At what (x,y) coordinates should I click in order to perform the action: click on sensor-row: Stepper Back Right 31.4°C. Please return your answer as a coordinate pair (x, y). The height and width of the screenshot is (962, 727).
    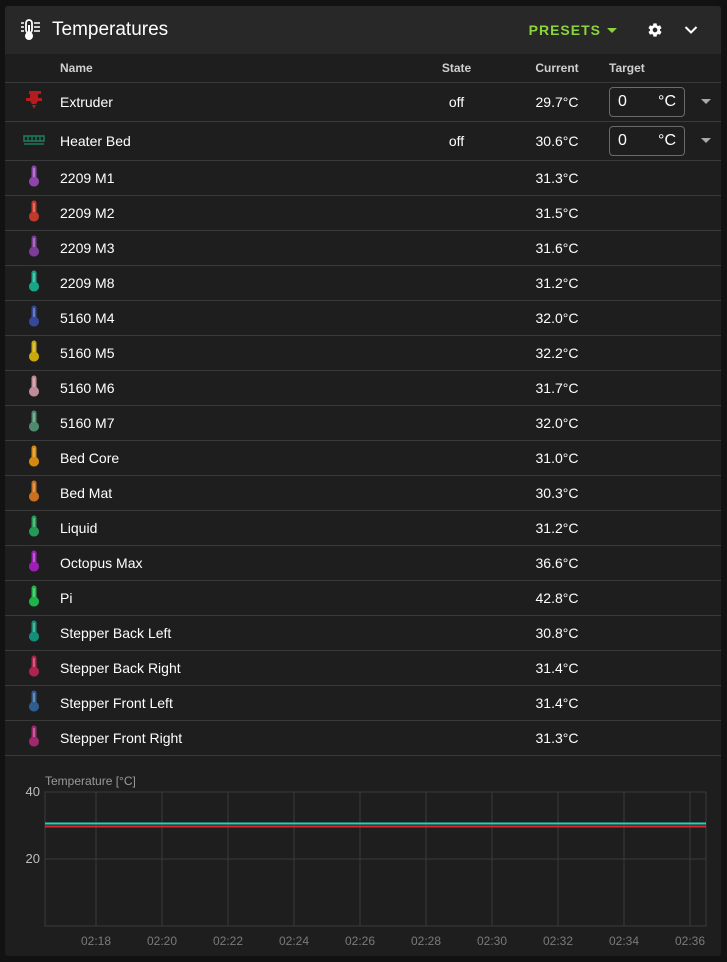
    Looking at the image, I should click on (363, 668).